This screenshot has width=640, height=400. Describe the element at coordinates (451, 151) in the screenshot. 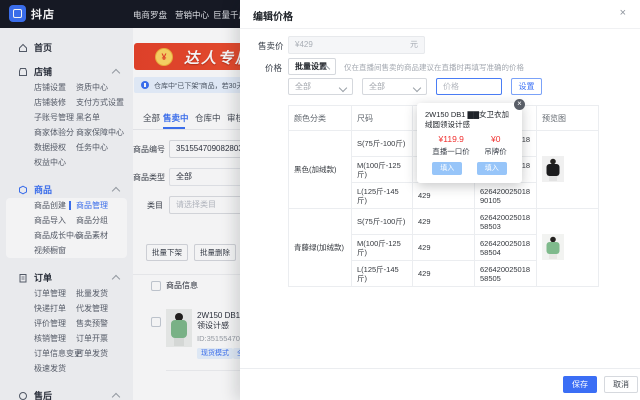

I see `popup-live-price-label: 直播一口价` at that location.